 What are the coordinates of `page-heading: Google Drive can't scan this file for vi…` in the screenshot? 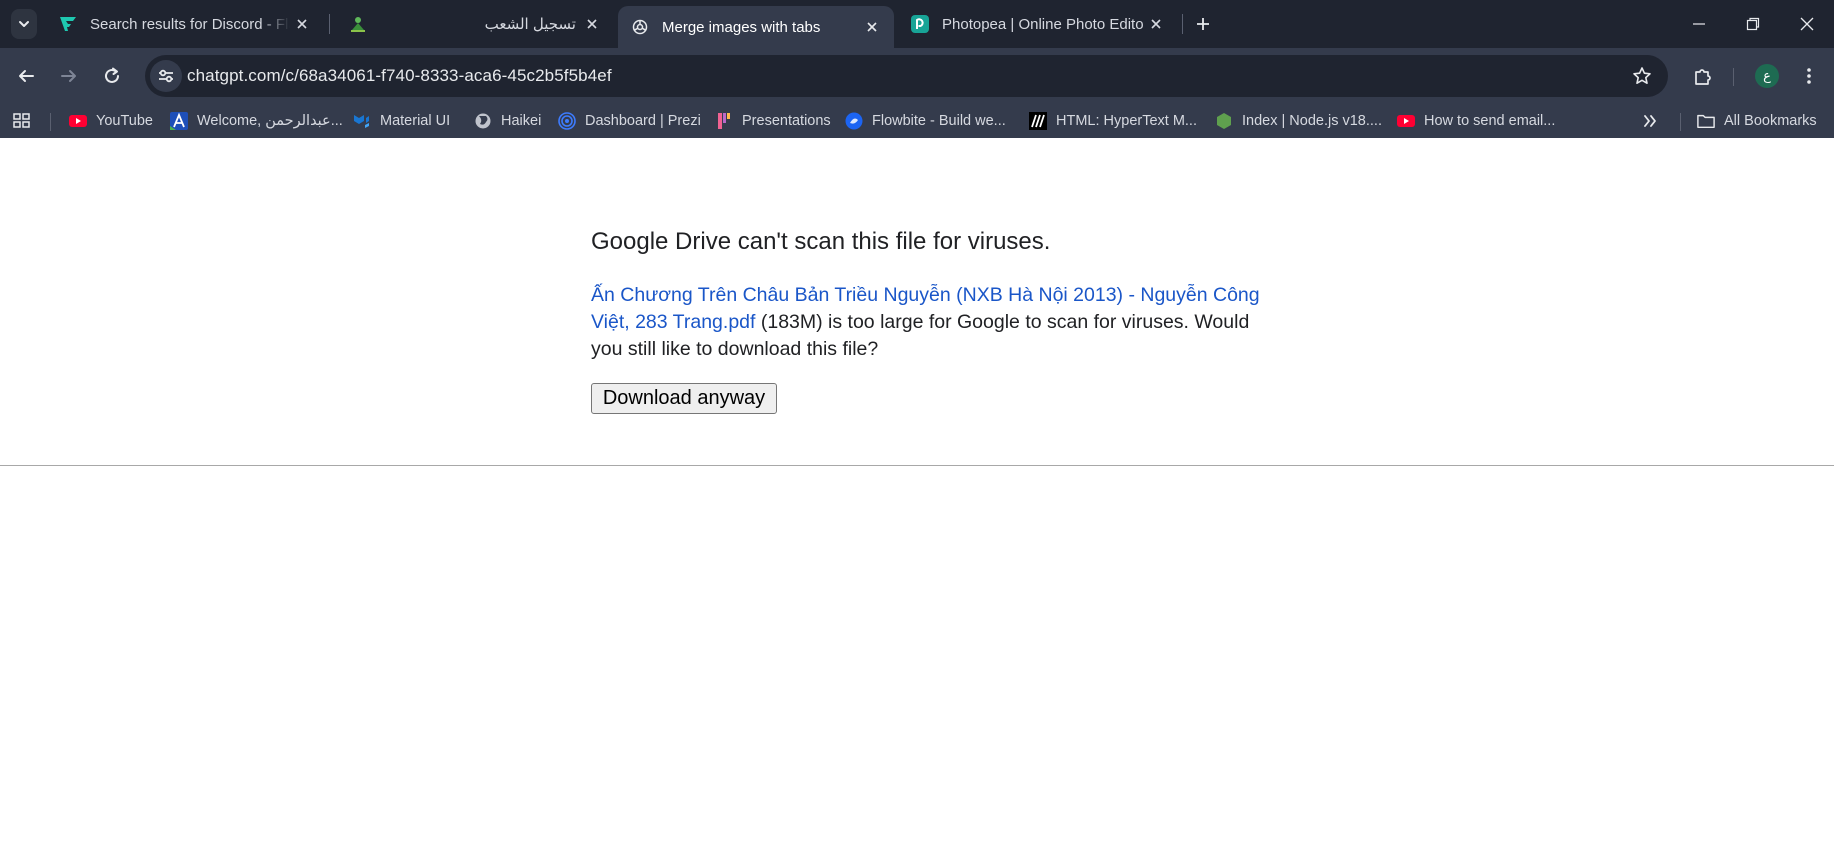 It's located at (821, 241).